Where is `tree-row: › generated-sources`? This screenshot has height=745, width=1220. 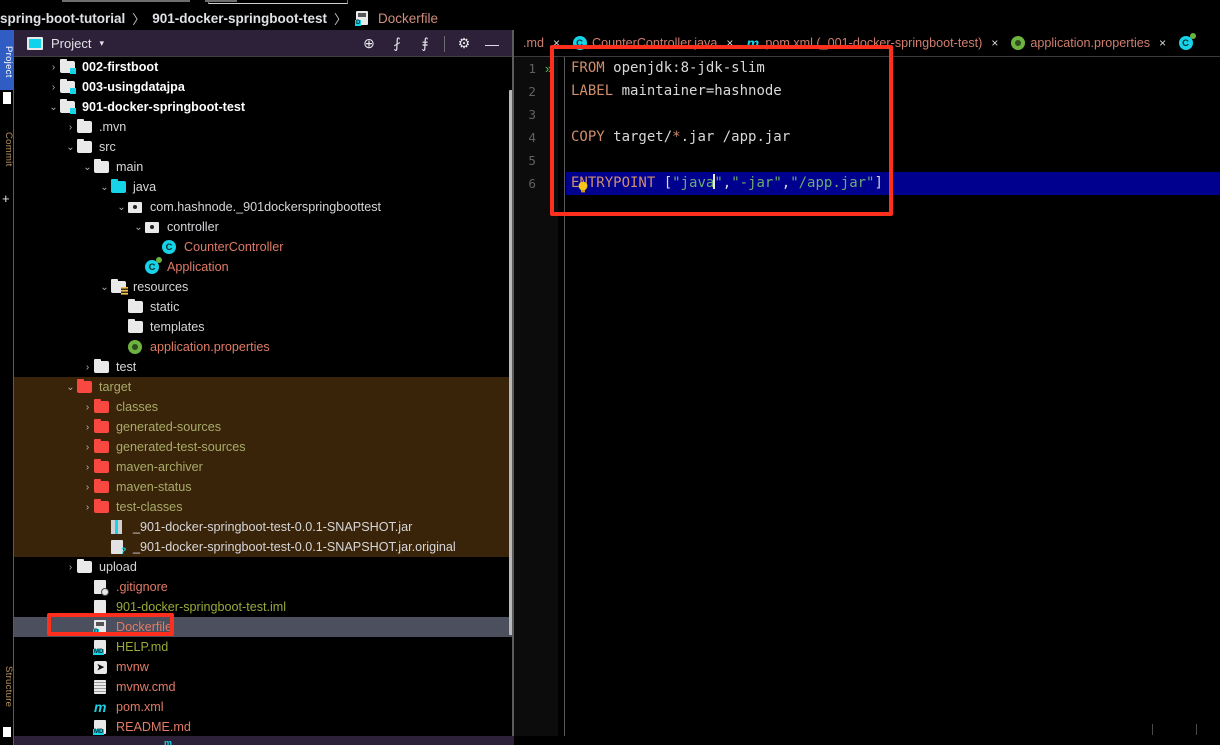
tree-row: › generated-sources is located at coordinates (264, 427).